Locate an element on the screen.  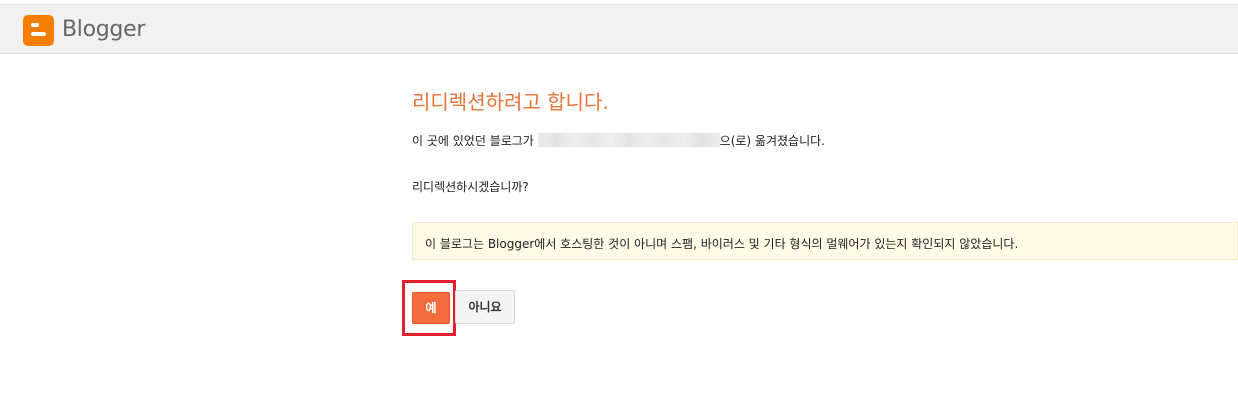
brand-name: Blogger is located at coordinates (103, 29).